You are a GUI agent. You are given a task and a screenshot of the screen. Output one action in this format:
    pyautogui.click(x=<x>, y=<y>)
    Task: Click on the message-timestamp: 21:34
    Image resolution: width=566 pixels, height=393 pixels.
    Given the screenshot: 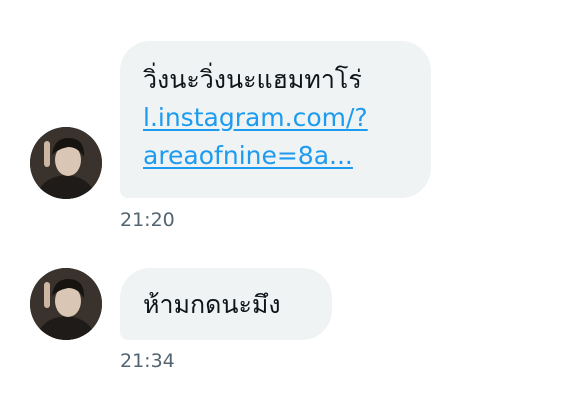 What is the action you would take?
    pyautogui.click(x=147, y=361)
    